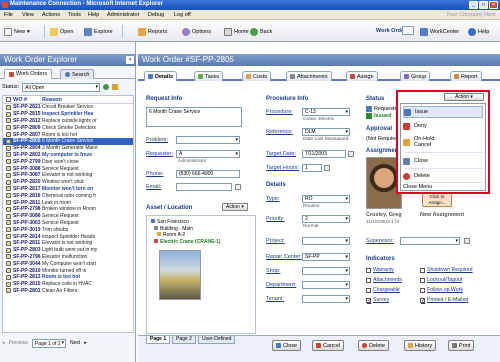  What do you see at coordinates (154, 174) in the screenshot?
I see `phone-label: Phone:` at bounding box center [154, 174].